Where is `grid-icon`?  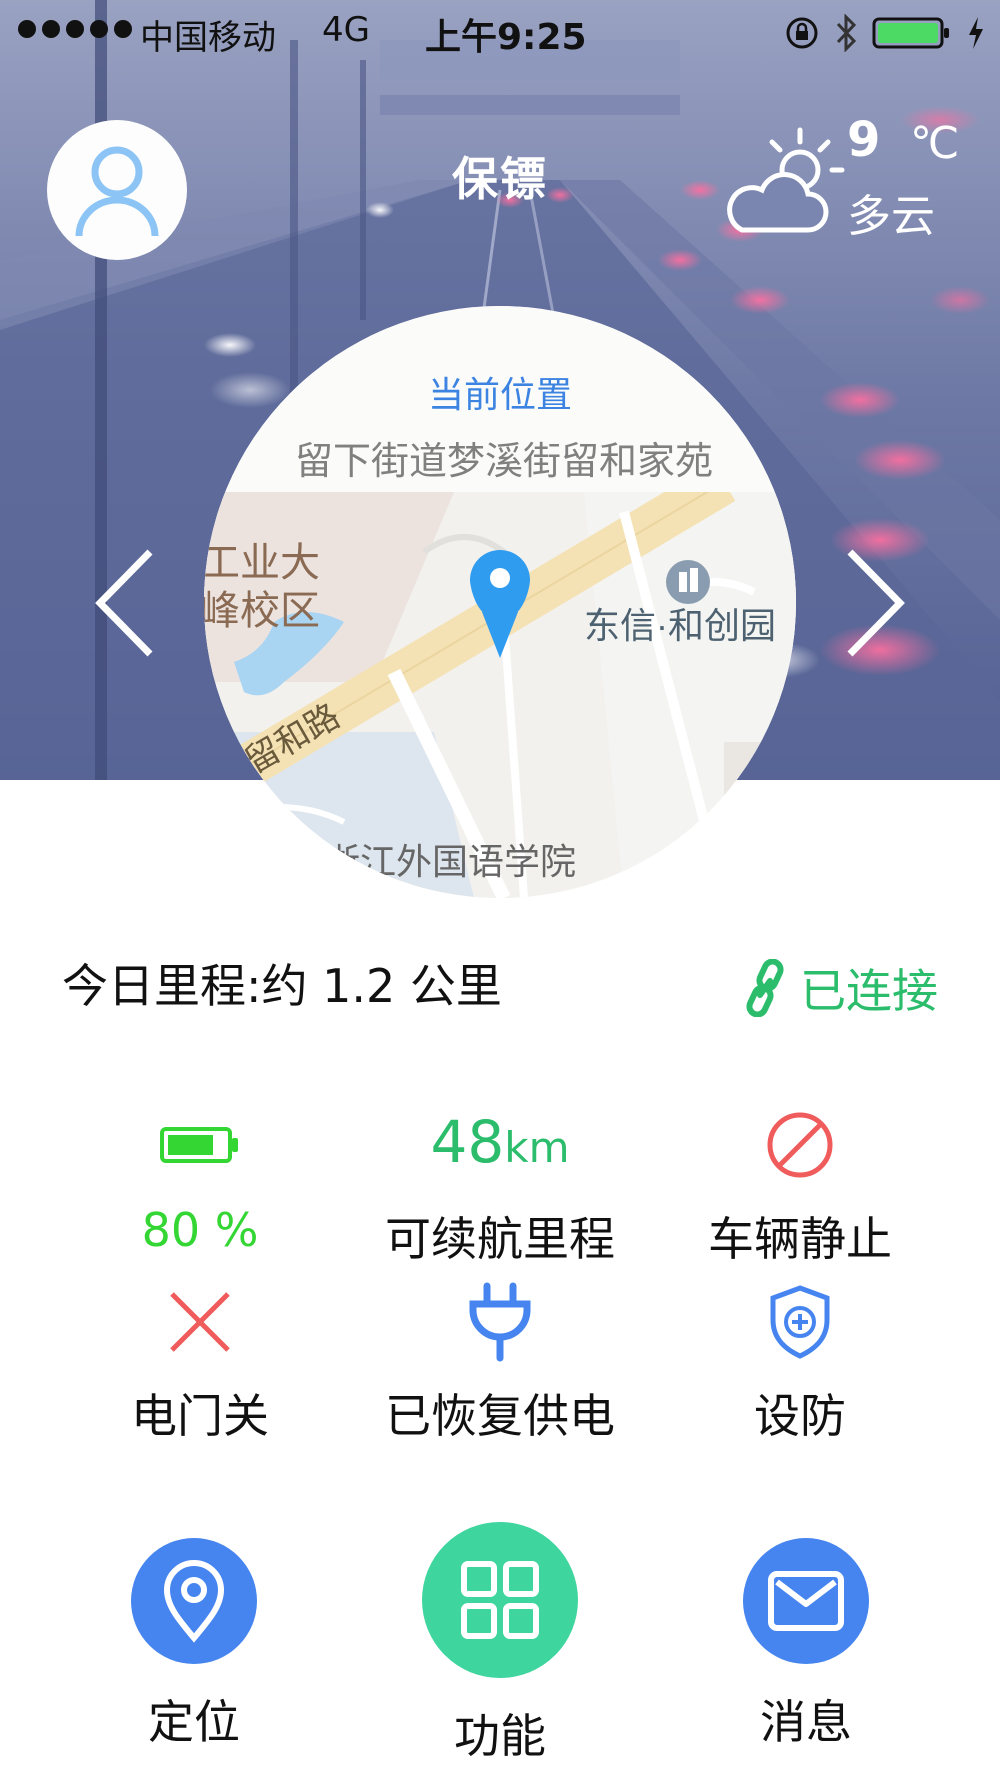
grid-icon is located at coordinates (500, 1600).